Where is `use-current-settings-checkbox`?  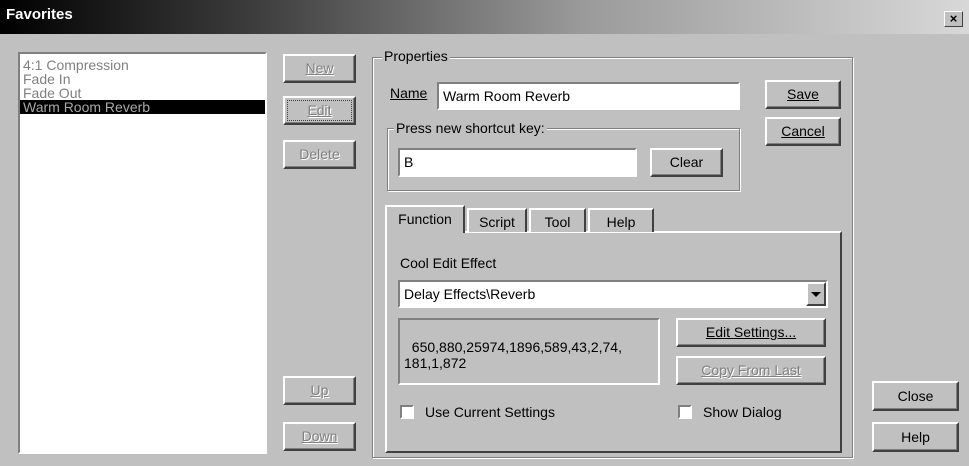
use-current-settings-checkbox is located at coordinates (407, 412).